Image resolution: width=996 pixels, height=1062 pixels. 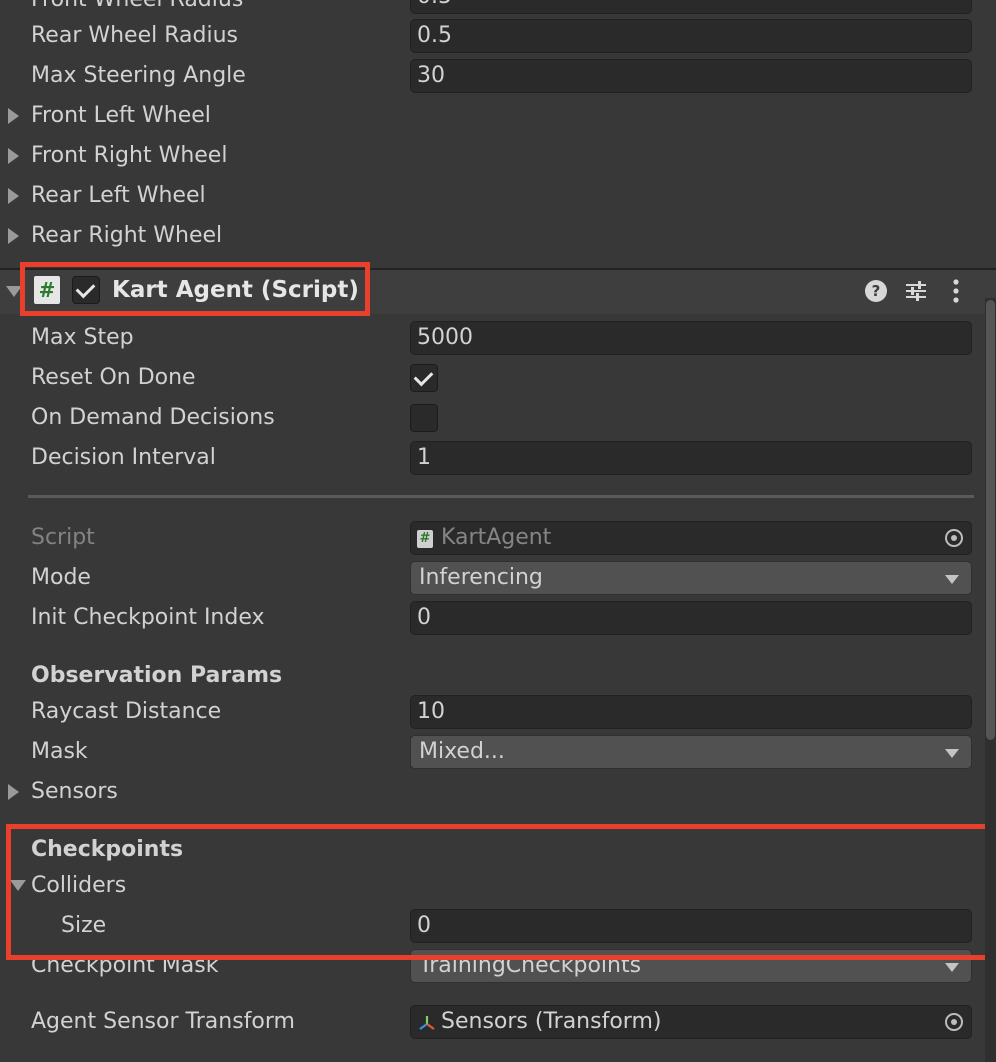 What do you see at coordinates (113, 377) in the screenshot?
I see `reset-on-done-label: Reset On Done` at bounding box center [113, 377].